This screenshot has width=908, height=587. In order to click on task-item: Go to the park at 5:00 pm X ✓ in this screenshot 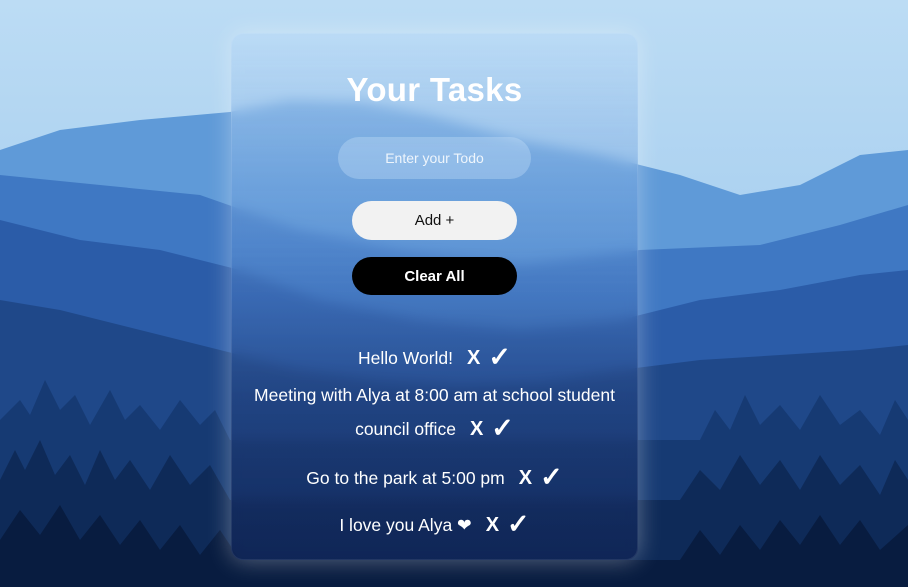, I will do `click(435, 478)`.